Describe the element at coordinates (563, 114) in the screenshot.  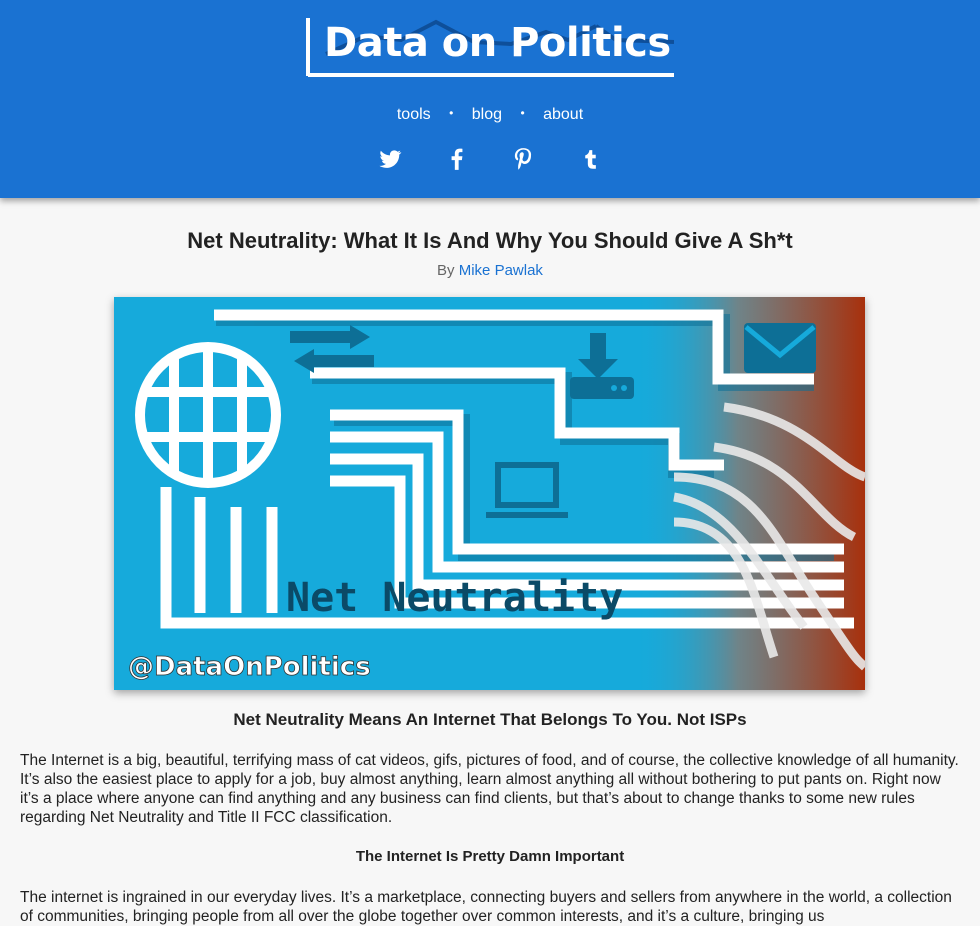
I see `nav-about: about` at that location.